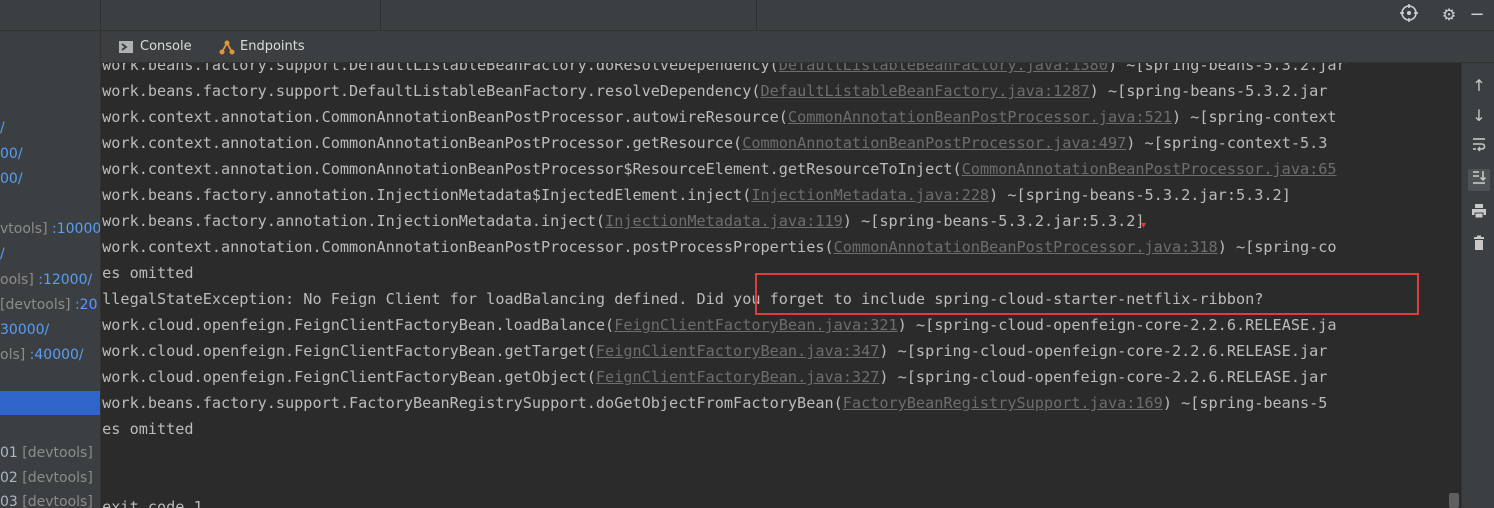 The image size is (1494, 508). Describe the element at coordinates (1003, 403) in the screenshot. I see `source-link: FactoryBeanRegistrySupport.java:169` at that location.